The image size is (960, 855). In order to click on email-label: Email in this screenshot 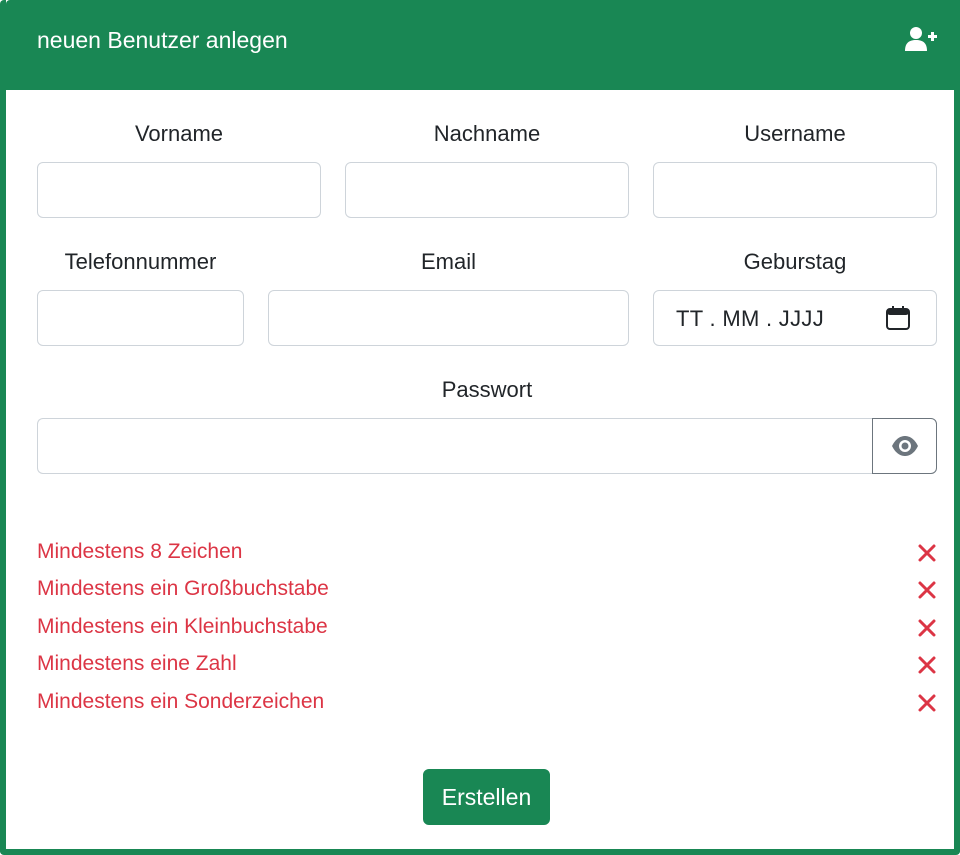, I will do `click(448, 261)`.